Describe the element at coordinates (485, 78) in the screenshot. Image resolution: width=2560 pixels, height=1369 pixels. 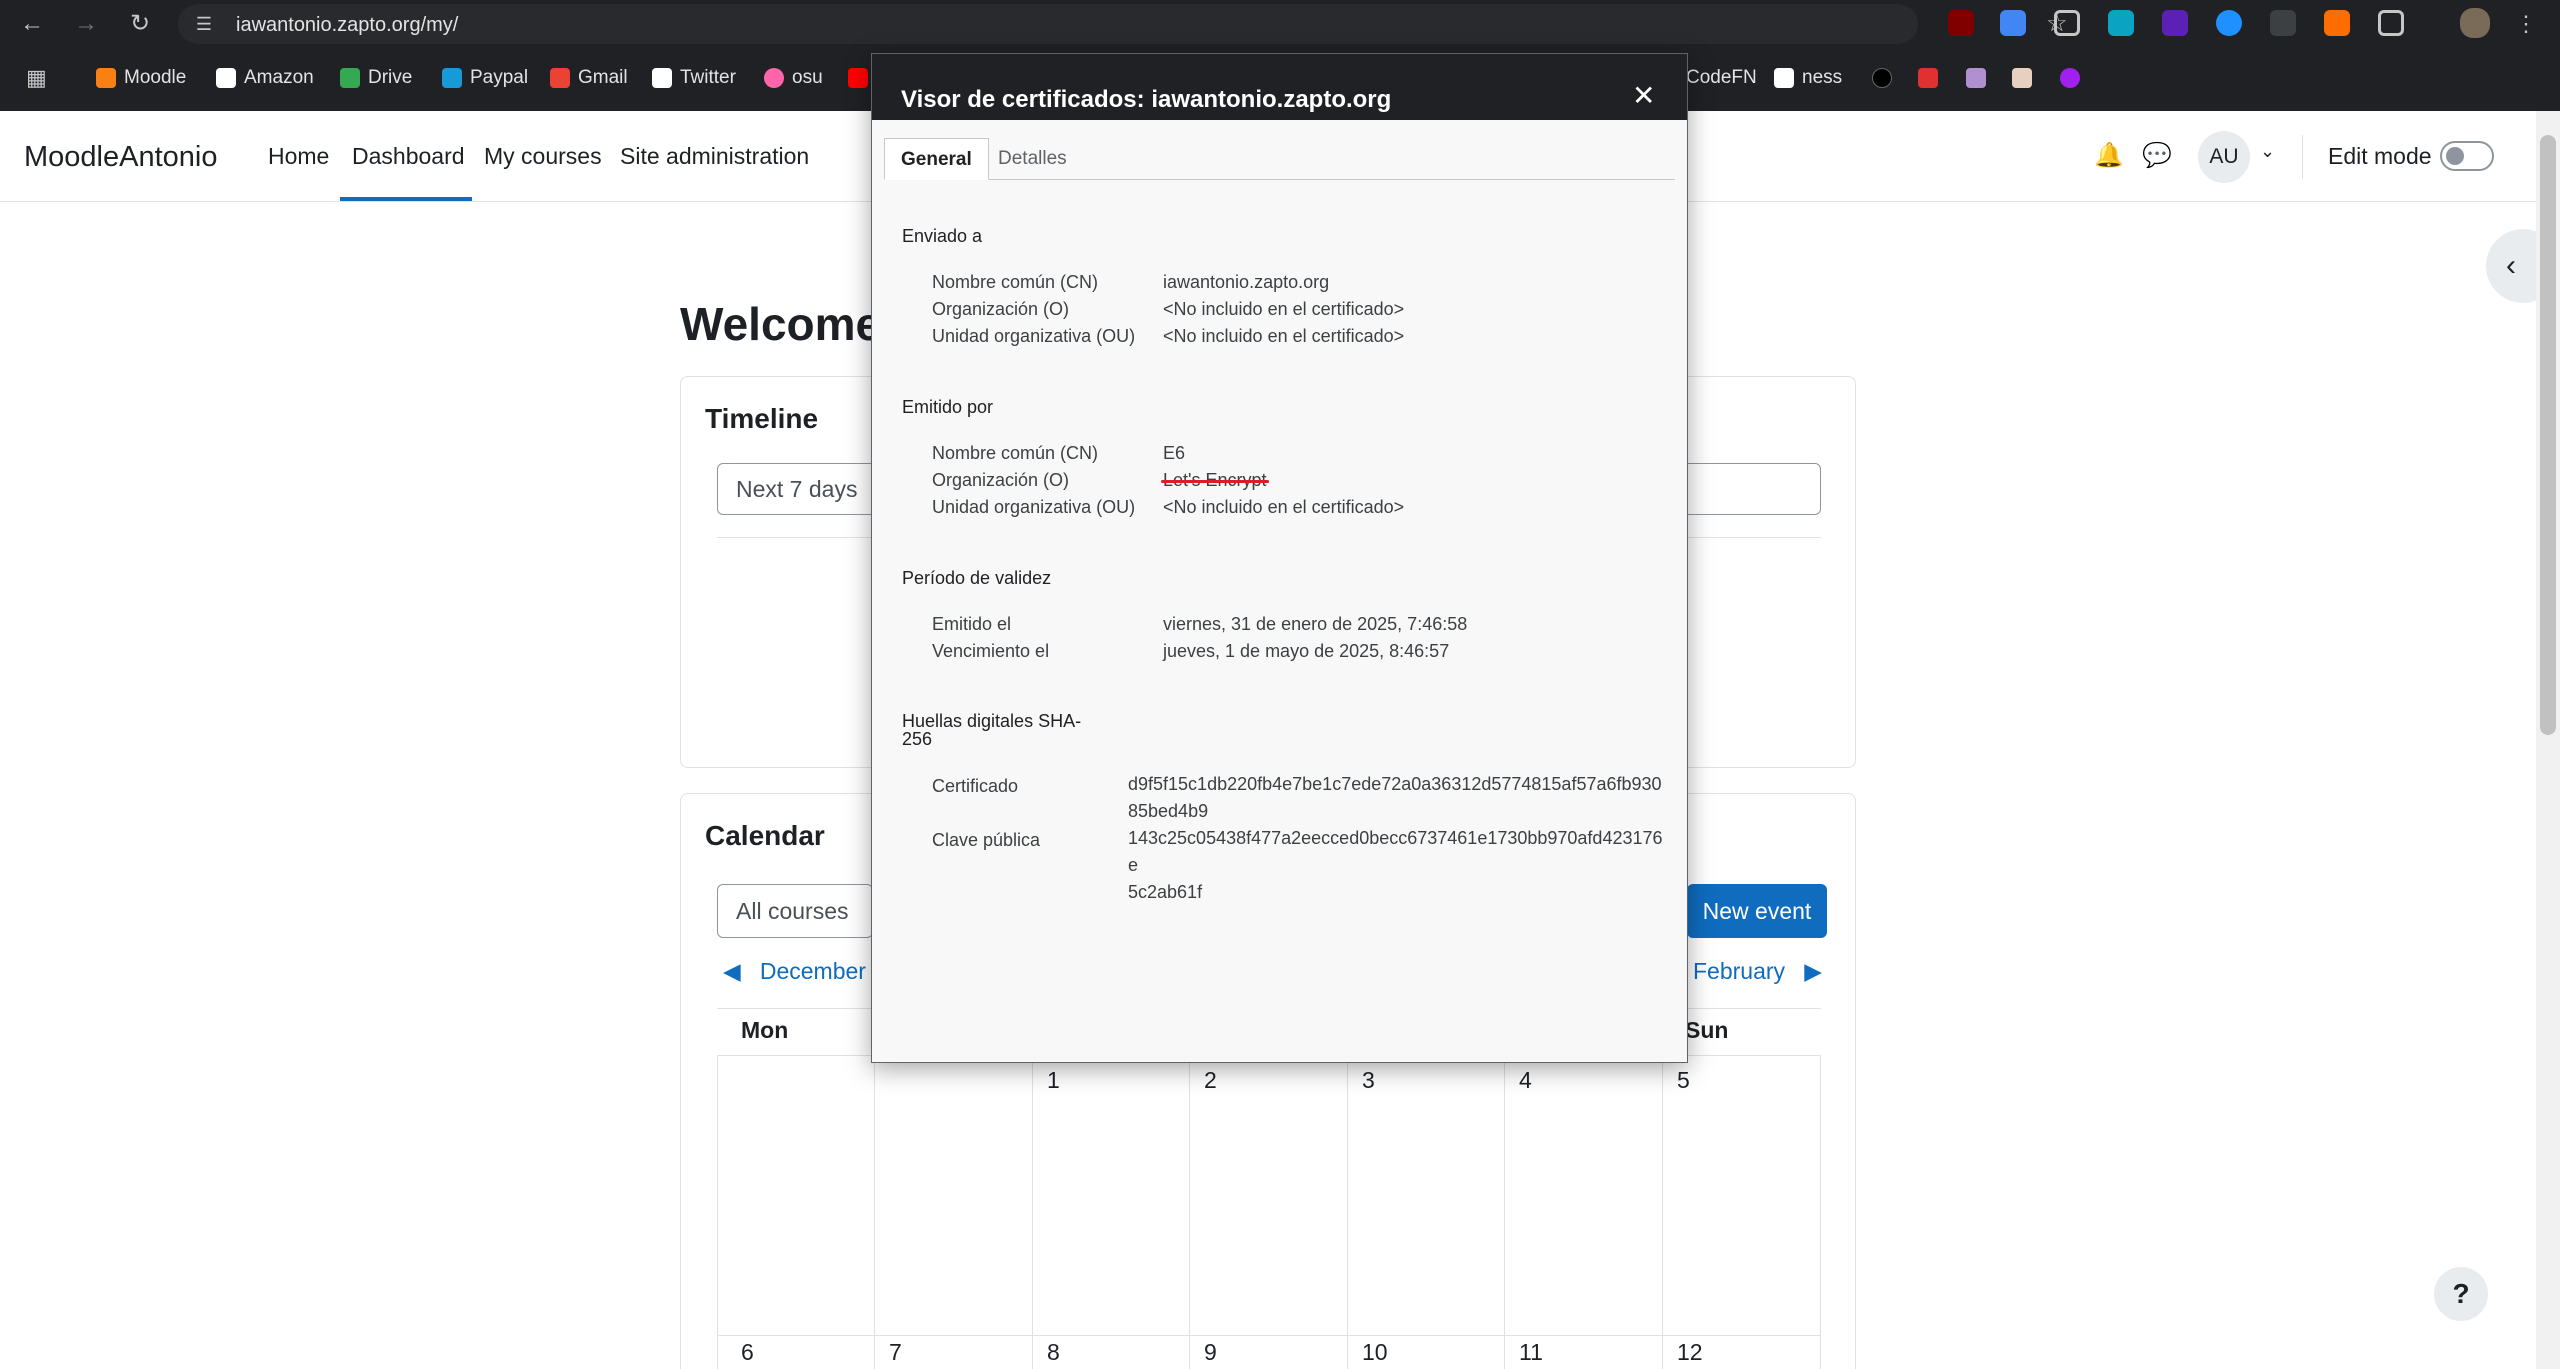
I see `bookmark-paypal: Paypal` at that location.